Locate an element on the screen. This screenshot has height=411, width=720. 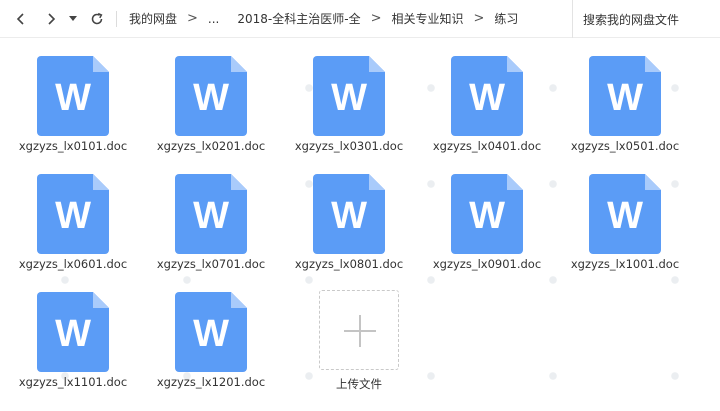
upload-dropzone is located at coordinates (359, 330).